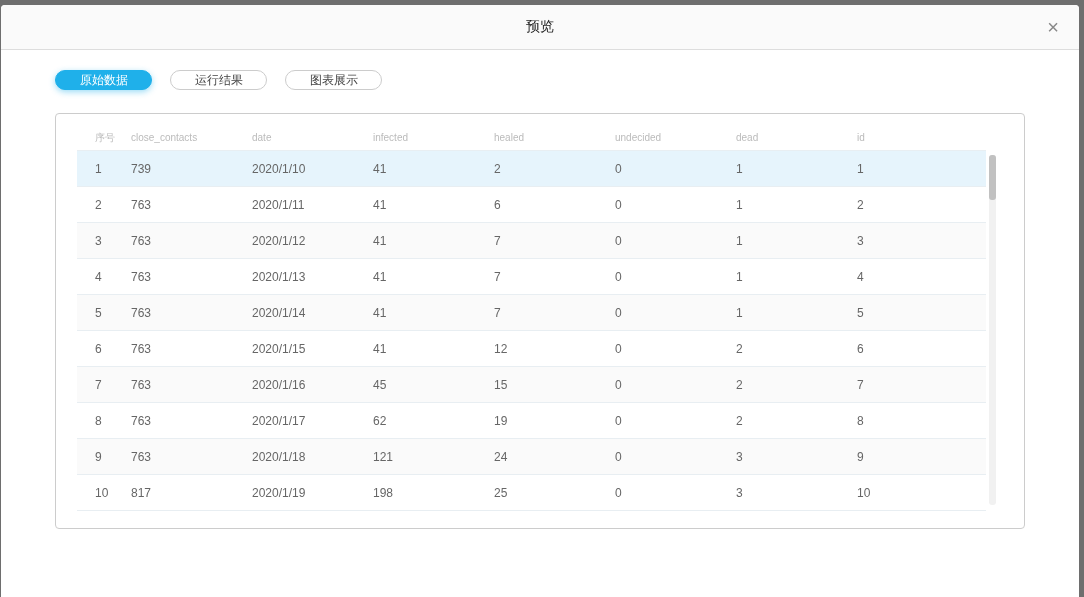 The height and width of the screenshot is (597, 1084). Describe the element at coordinates (380, 384) in the screenshot. I see `table-cell-text: 45` at that location.